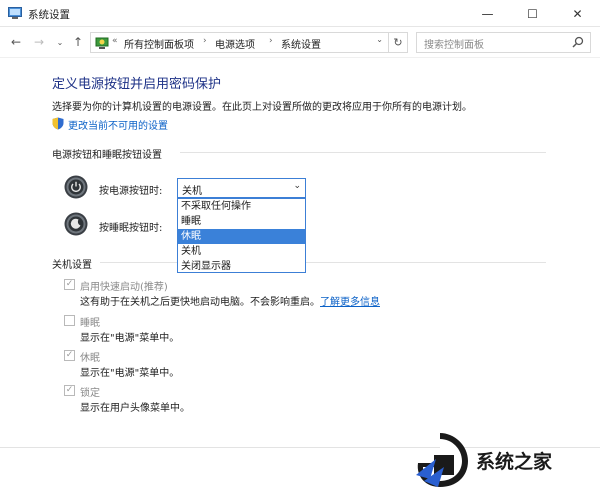 The width and height of the screenshot is (600, 491). Describe the element at coordinates (135, 408) in the screenshot. I see `lock-menu-description: 显示在用户头像菜单中。` at that location.